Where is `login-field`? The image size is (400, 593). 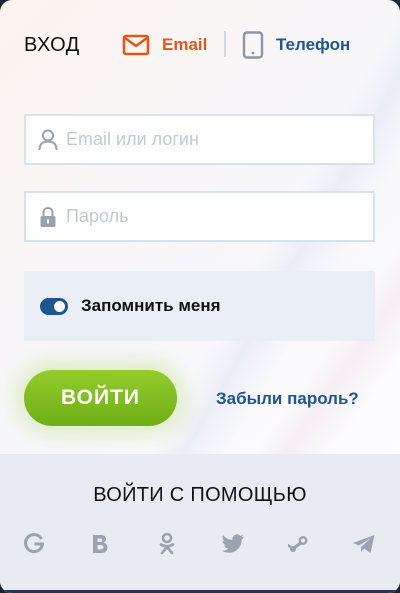
login-field is located at coordinates (199, 139).